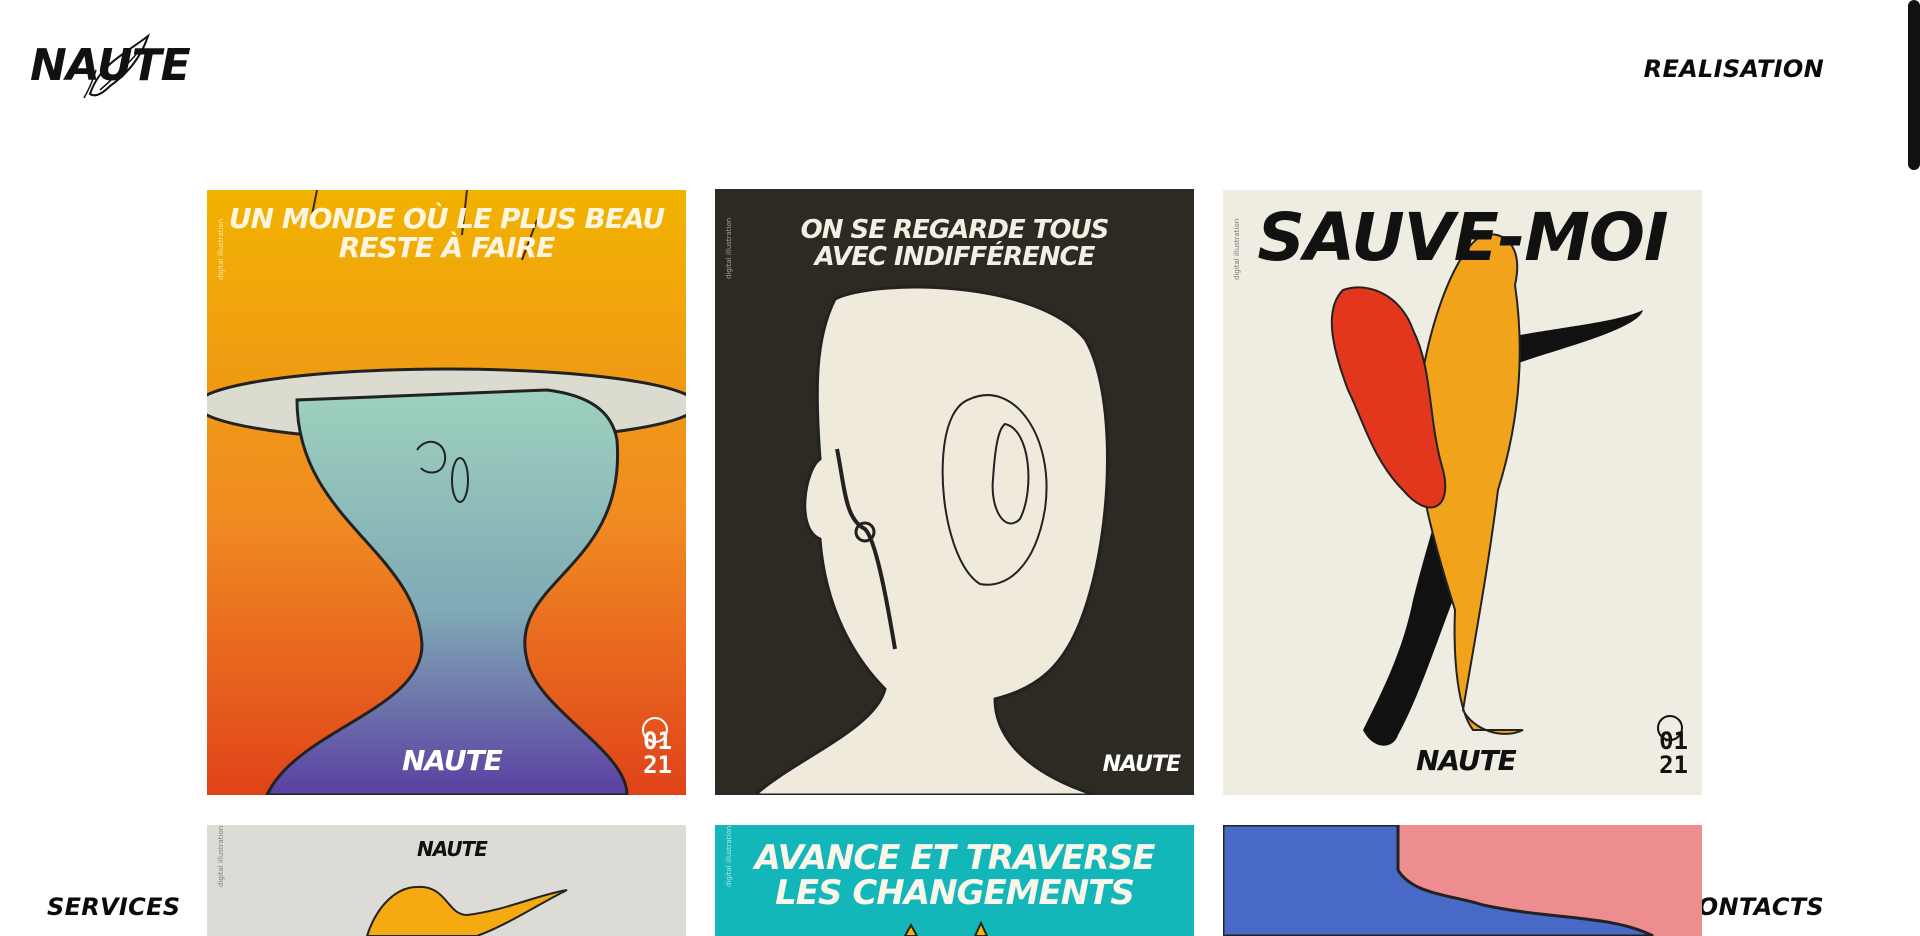 This screenshot has height=936, width=1920. Describe the element at coordinates (955, 230) in the screenshot. I see `poster-title-line: ON SE REGARDE TOUS` at that location.